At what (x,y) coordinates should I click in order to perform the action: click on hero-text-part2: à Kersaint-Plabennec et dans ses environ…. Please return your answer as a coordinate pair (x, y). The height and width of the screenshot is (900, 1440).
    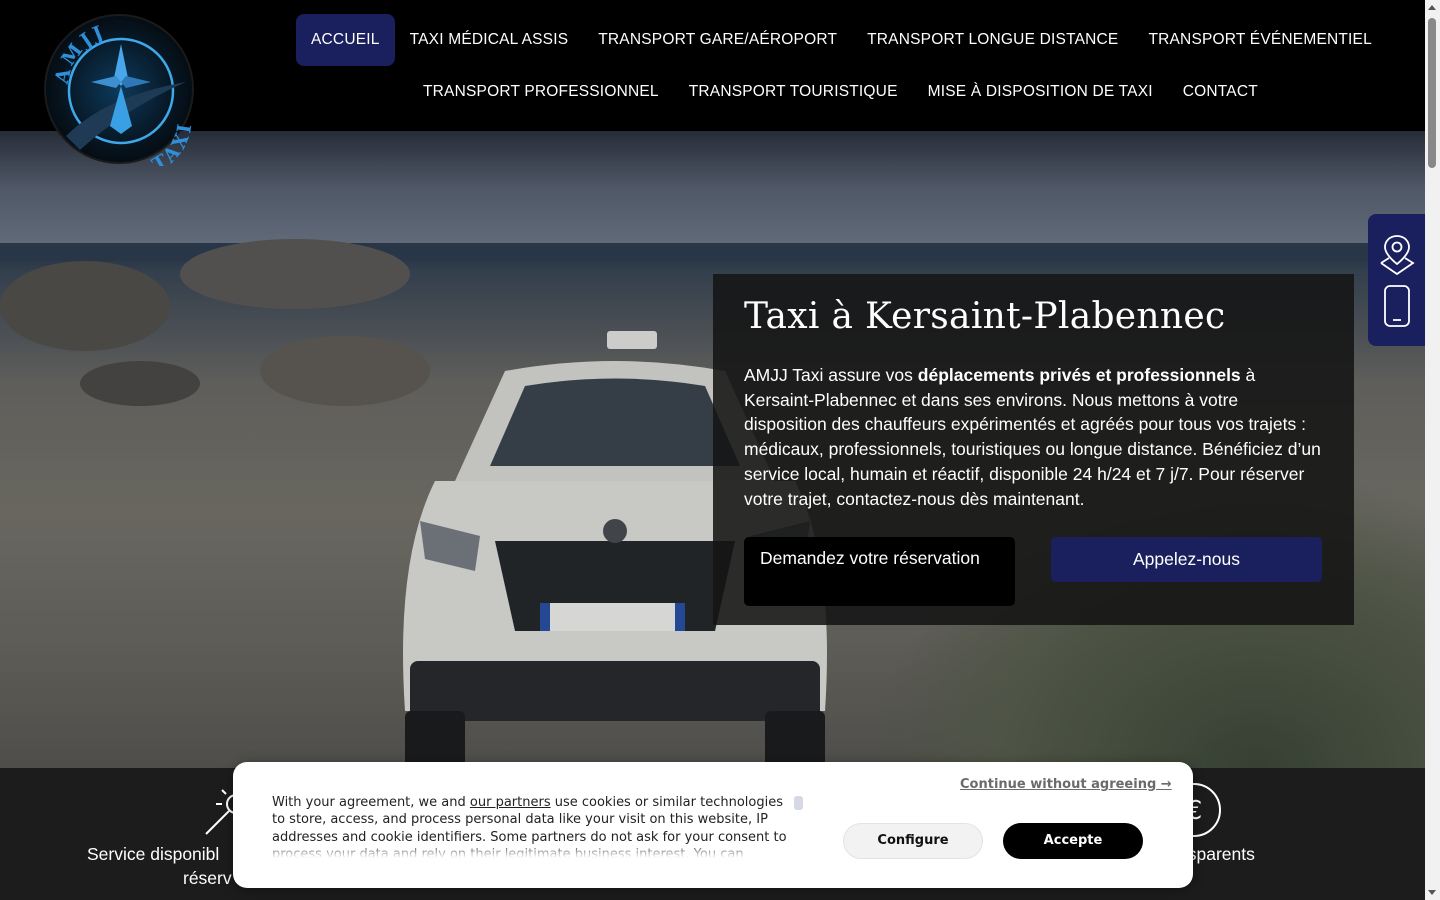
    Looking at the image, I should click on (1032, 437).